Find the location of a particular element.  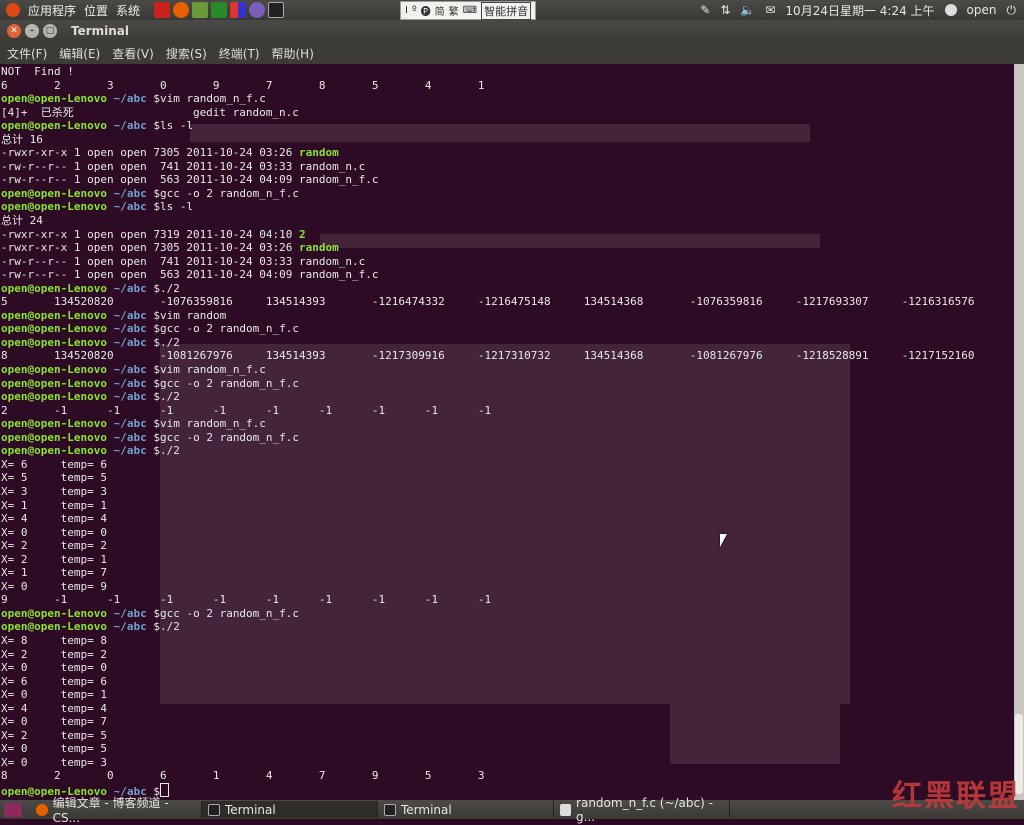

terminal-line: X= 8 temp= 8 is located at coordinates (488, 641).